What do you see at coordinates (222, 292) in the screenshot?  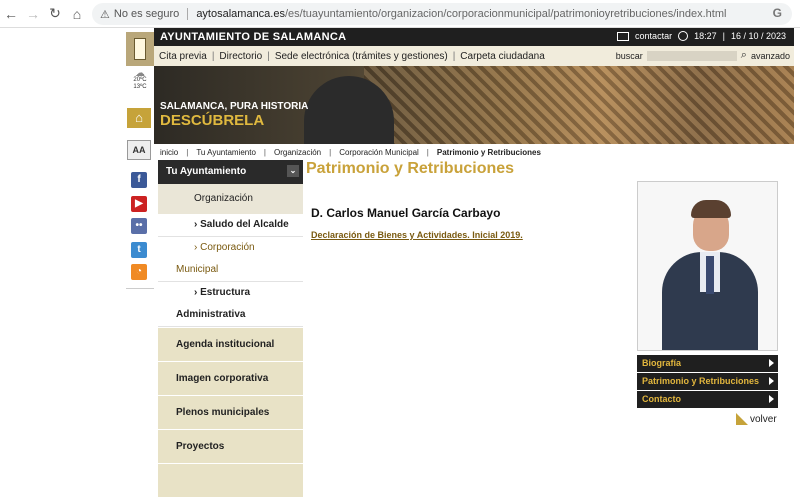 I see `sidebar-subitem-label: › Estructura` at bounding box center [222, 292].